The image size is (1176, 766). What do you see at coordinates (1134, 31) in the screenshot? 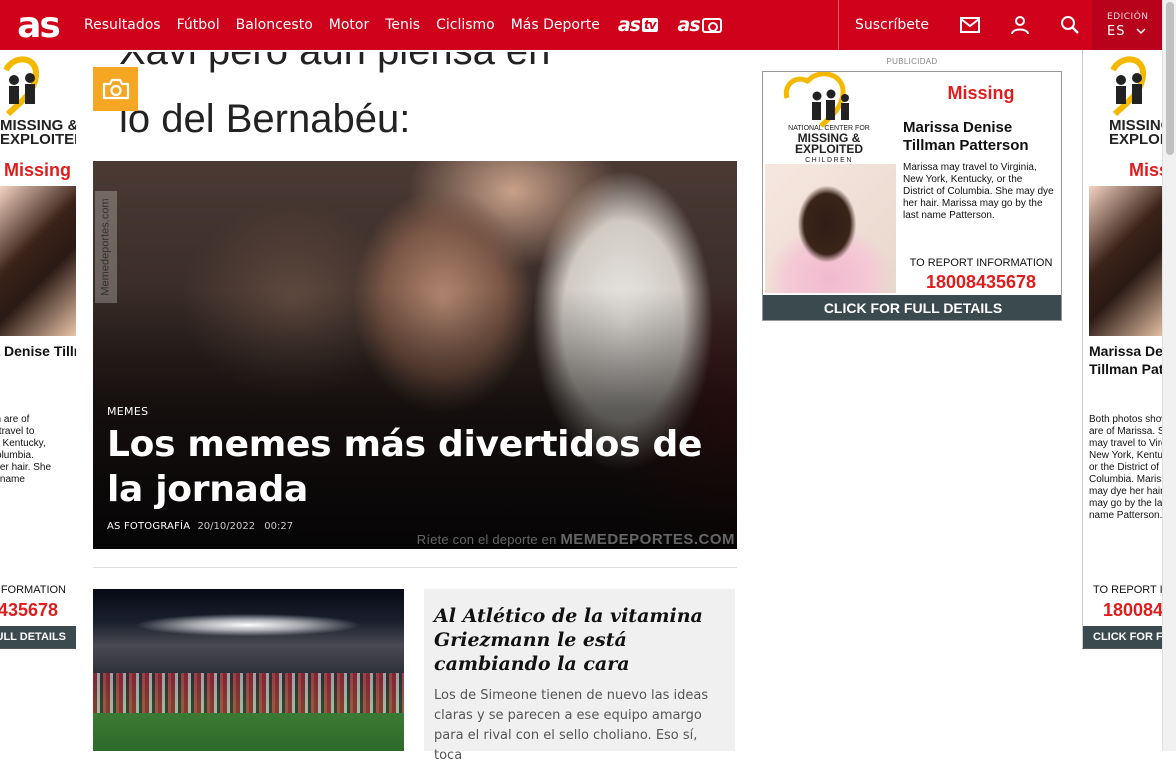
I see `edition-value: ES` at bounding box center [1134, 31].